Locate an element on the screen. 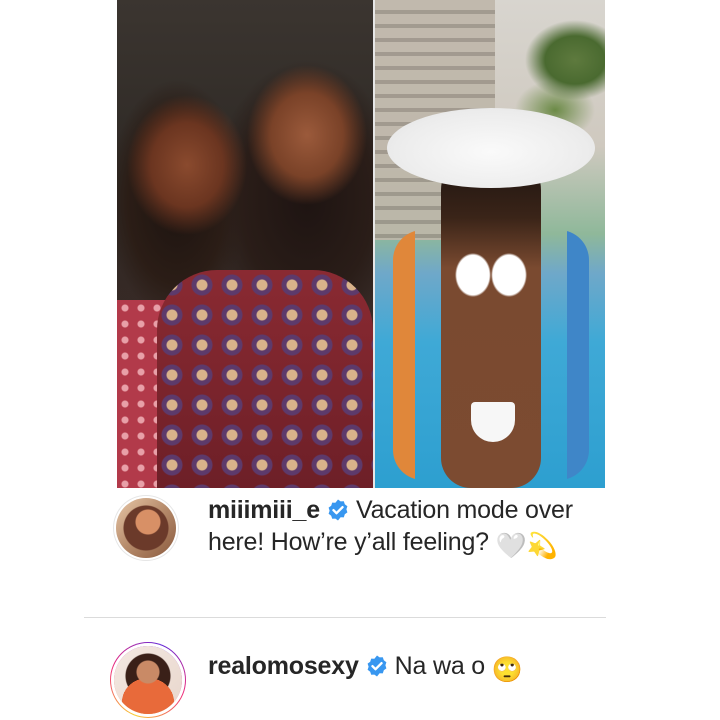 The width and height of the screenshot is (720, 720). photo-right-bikini-top is located at coordinates (491, 275).